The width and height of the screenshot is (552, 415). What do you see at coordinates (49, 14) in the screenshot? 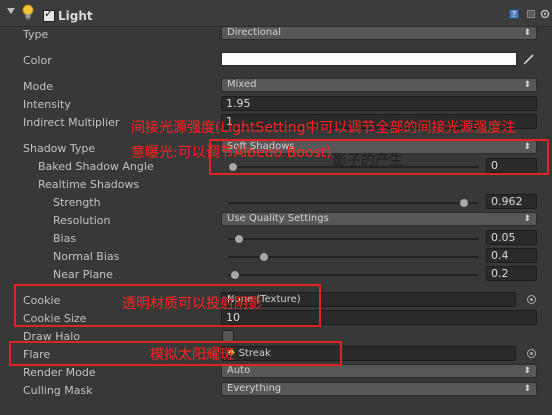
I see `component-enabled-checkbox` at bounding box center [49, 14].